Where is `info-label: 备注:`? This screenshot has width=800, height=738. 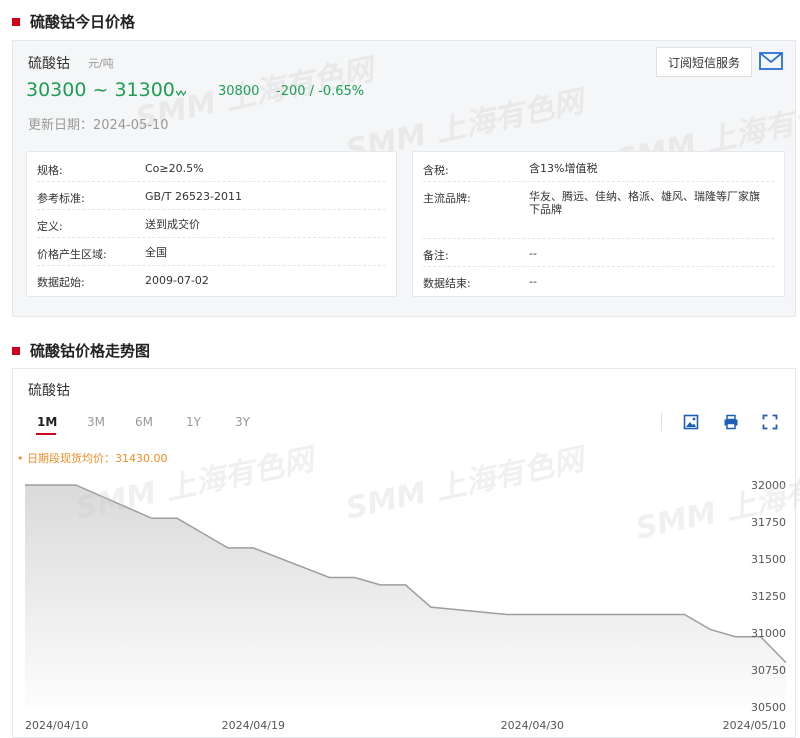 info-label: 备注: is located at coordinates (436, 255).